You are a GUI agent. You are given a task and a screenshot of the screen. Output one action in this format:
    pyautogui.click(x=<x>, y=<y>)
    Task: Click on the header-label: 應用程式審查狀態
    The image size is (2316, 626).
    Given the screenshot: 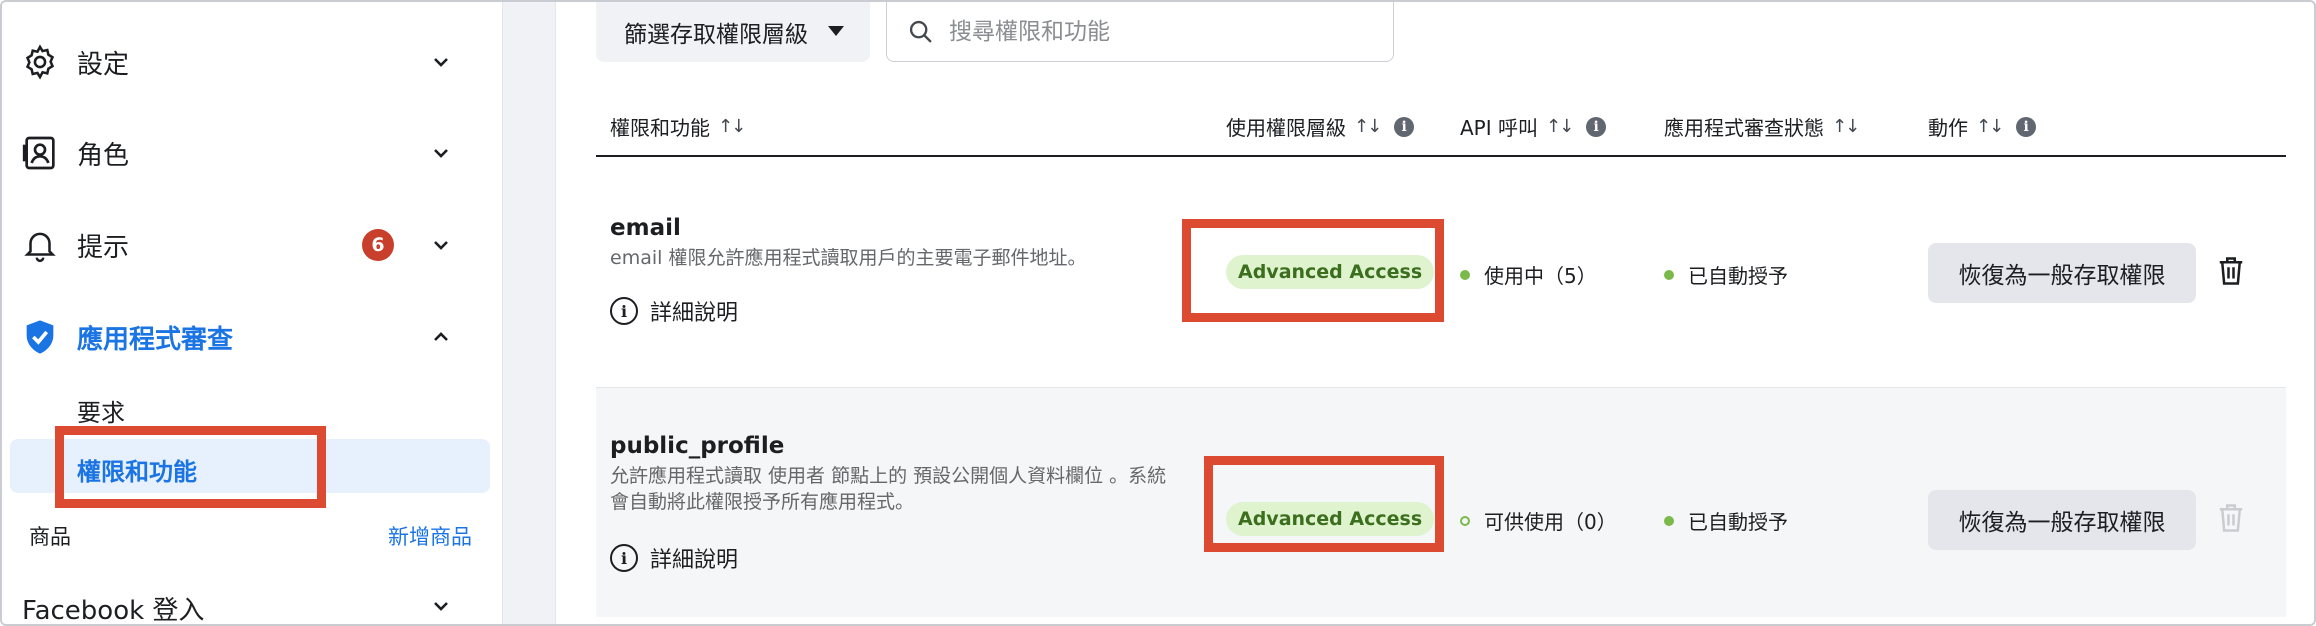 What is the action you would take?
    pyautogui.click(x=1744, y=128)
    